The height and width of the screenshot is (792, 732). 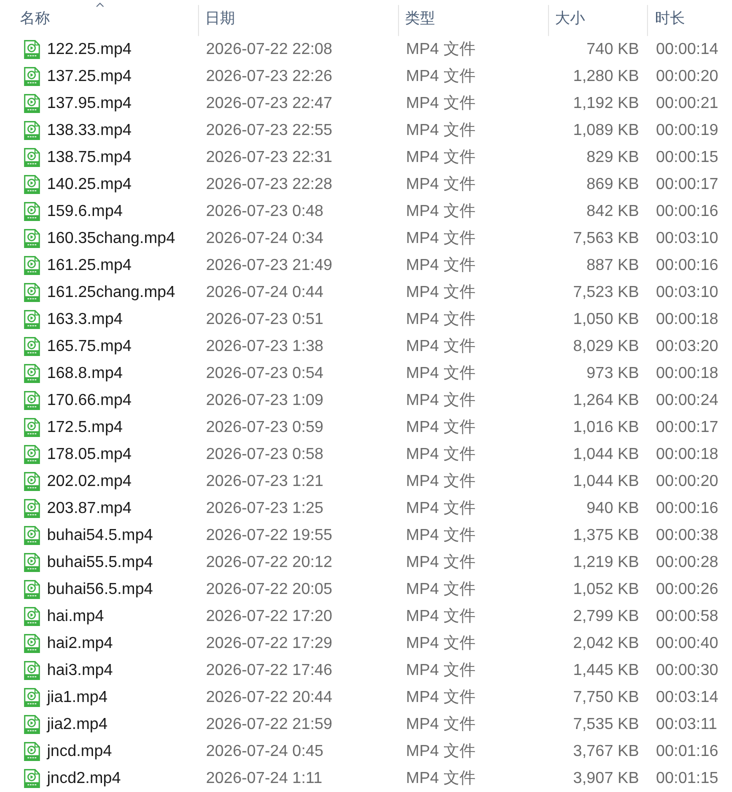 What do you see at coordinates (85, 212) in the screenshot?
I see `file-name: 159.6.mp4` at bounding box center [85, 212].